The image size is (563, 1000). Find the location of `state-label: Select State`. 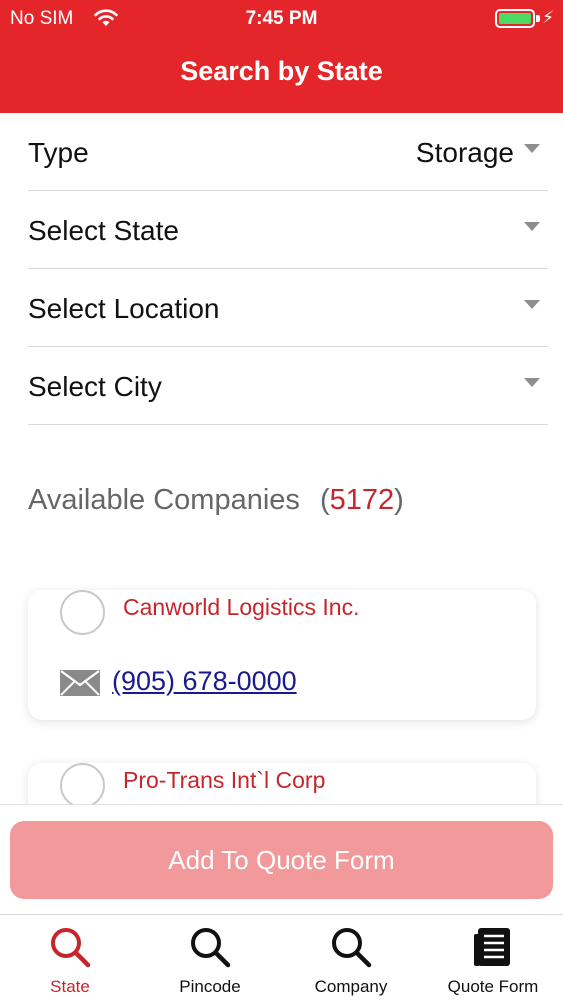

state-label: Select State is located at coordinates (103, 230).